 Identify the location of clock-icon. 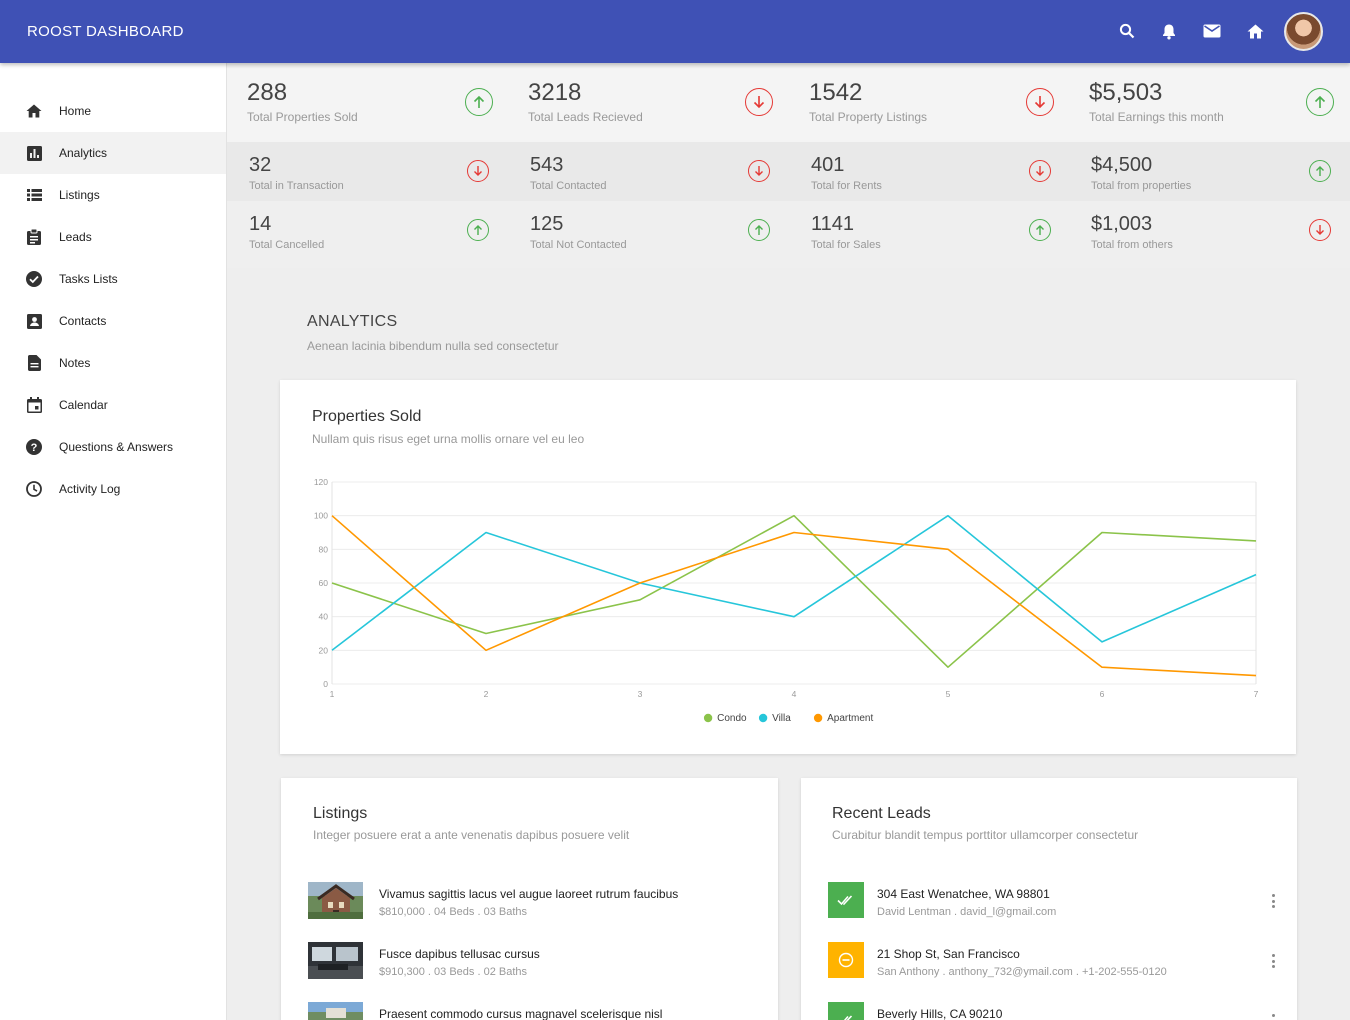
(34, 489).